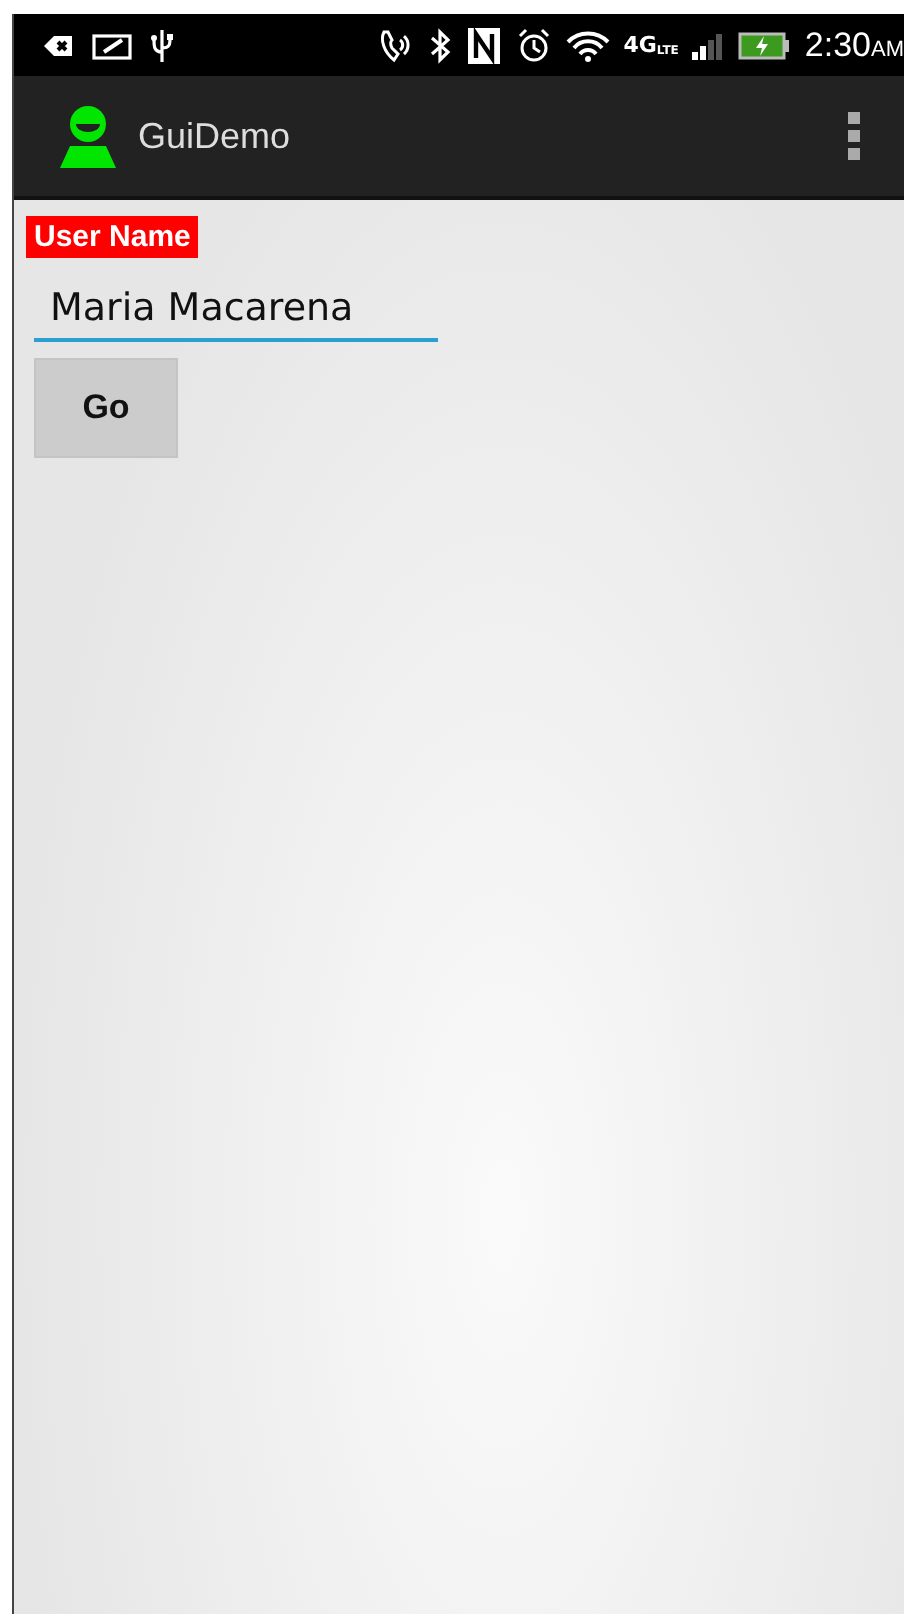  What do you see at coordinates (395, 45) in the screenshot?
I see `phone-signal-icon` at bounding box center [395, 45].